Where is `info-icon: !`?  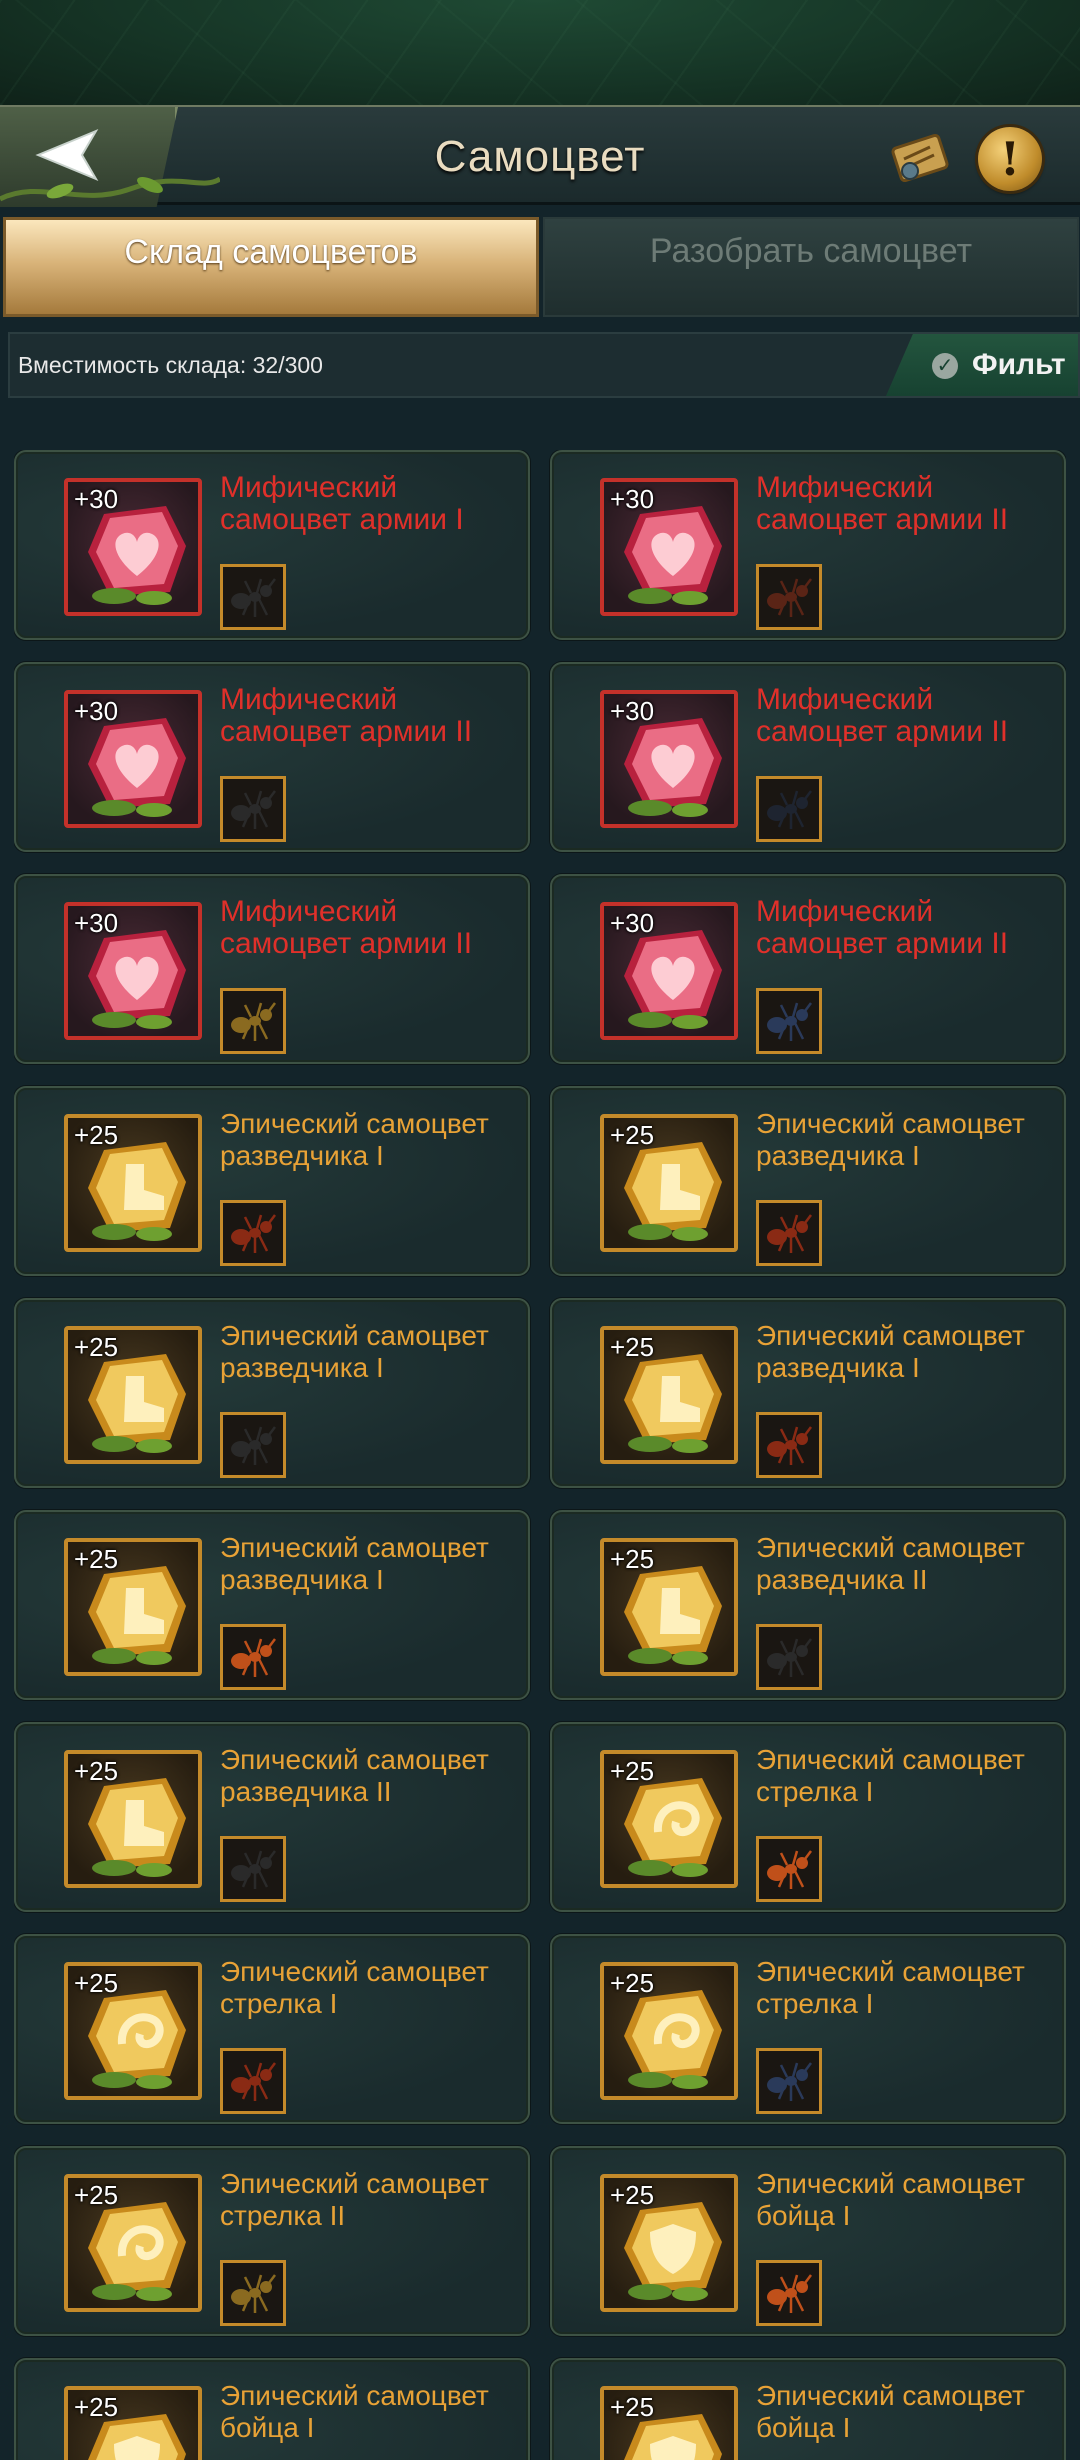 info-icon: ! is located at coordinates (1010, 159).